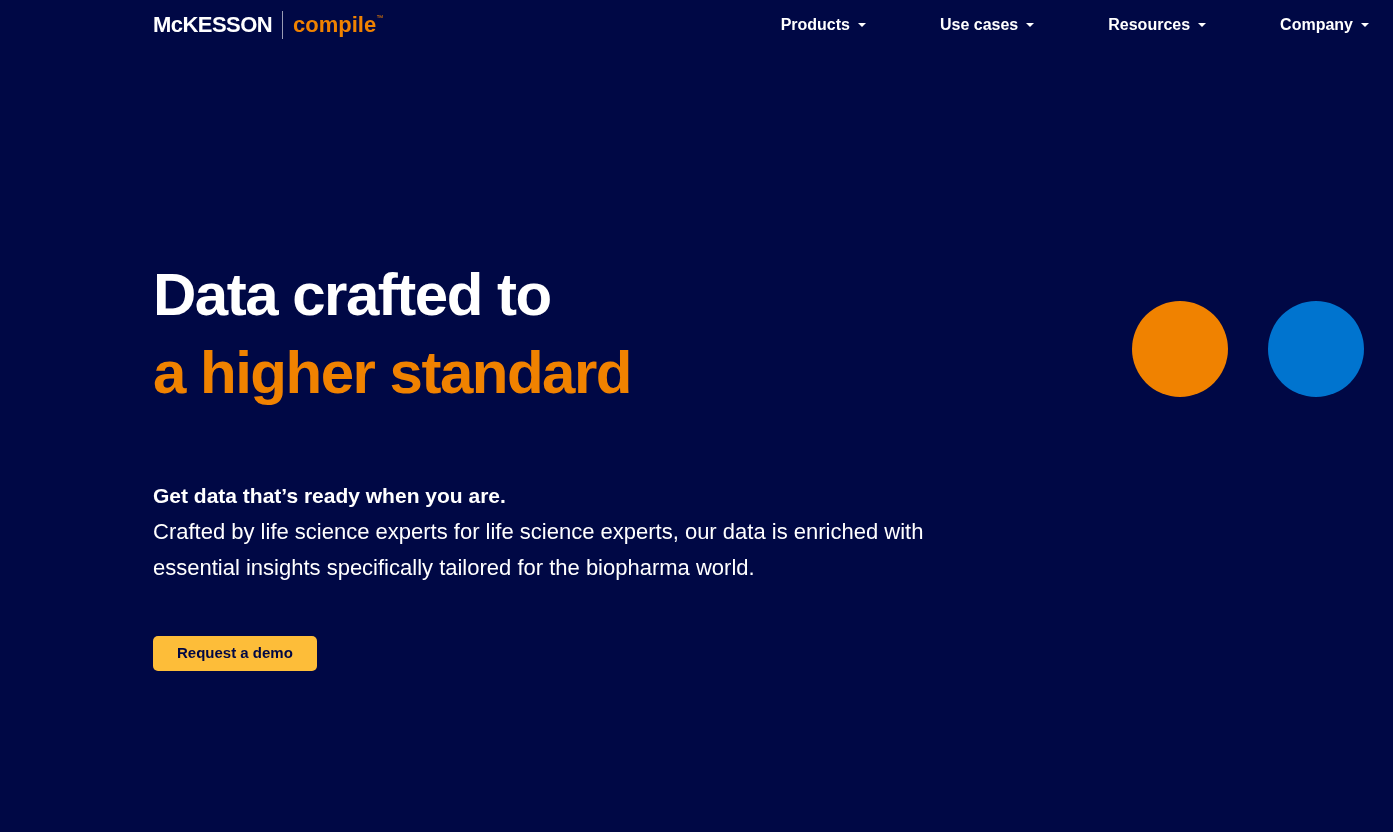 This screenshot has height=832, width=1393. I want to click on nav-menu-item: Use cases, so click(987, 25).